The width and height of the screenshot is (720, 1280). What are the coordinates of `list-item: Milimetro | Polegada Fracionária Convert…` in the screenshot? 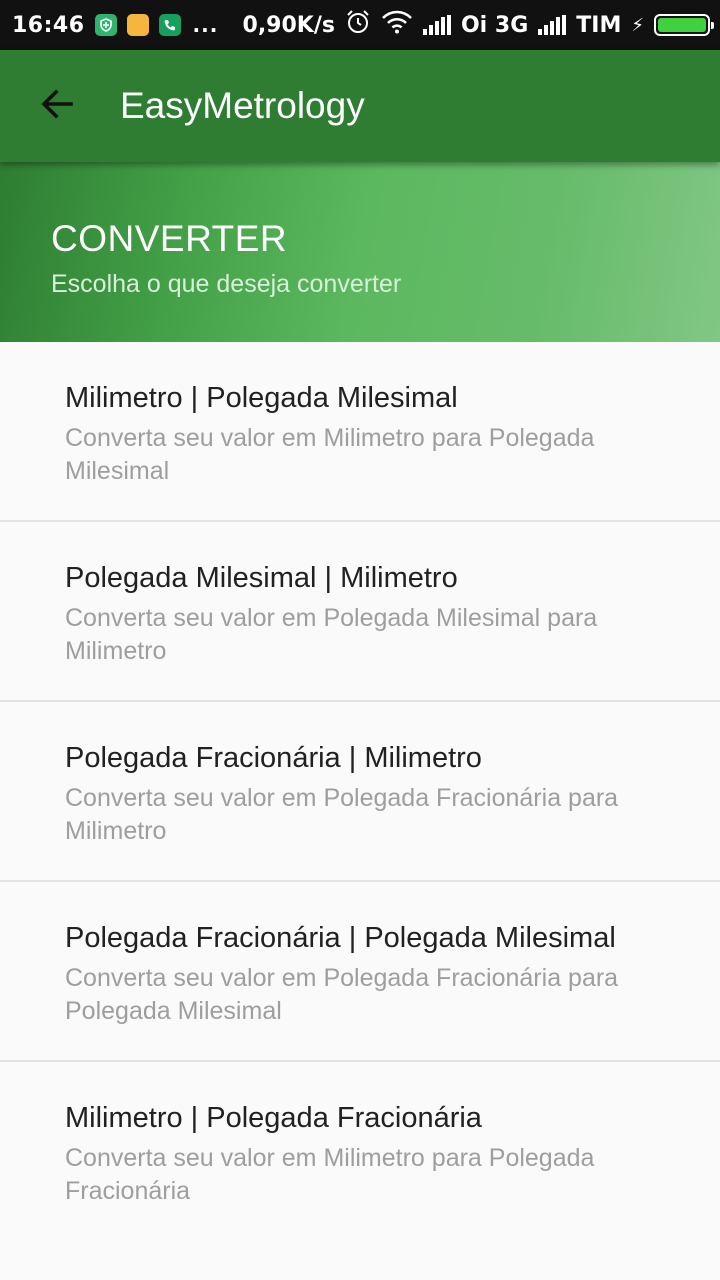 It's located at (360, 1152).